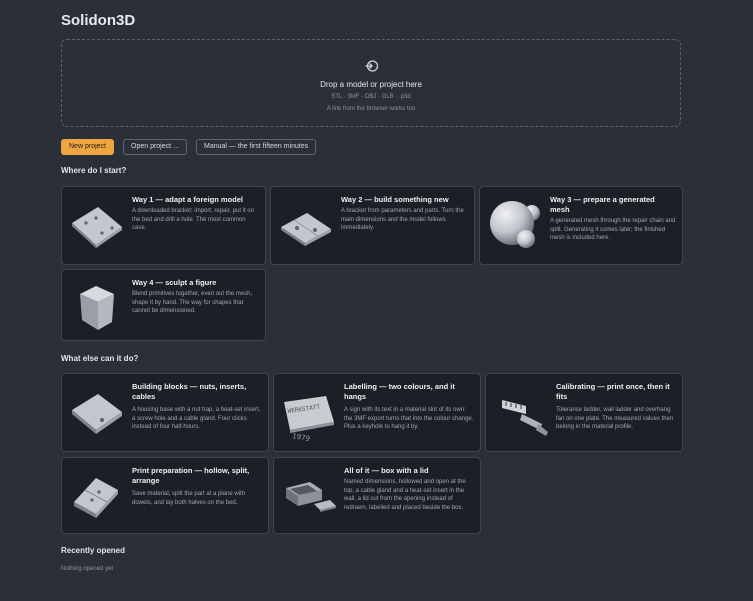  I want to click on manual-button: Manual — the first fifteen minutes, so click(256, 147).